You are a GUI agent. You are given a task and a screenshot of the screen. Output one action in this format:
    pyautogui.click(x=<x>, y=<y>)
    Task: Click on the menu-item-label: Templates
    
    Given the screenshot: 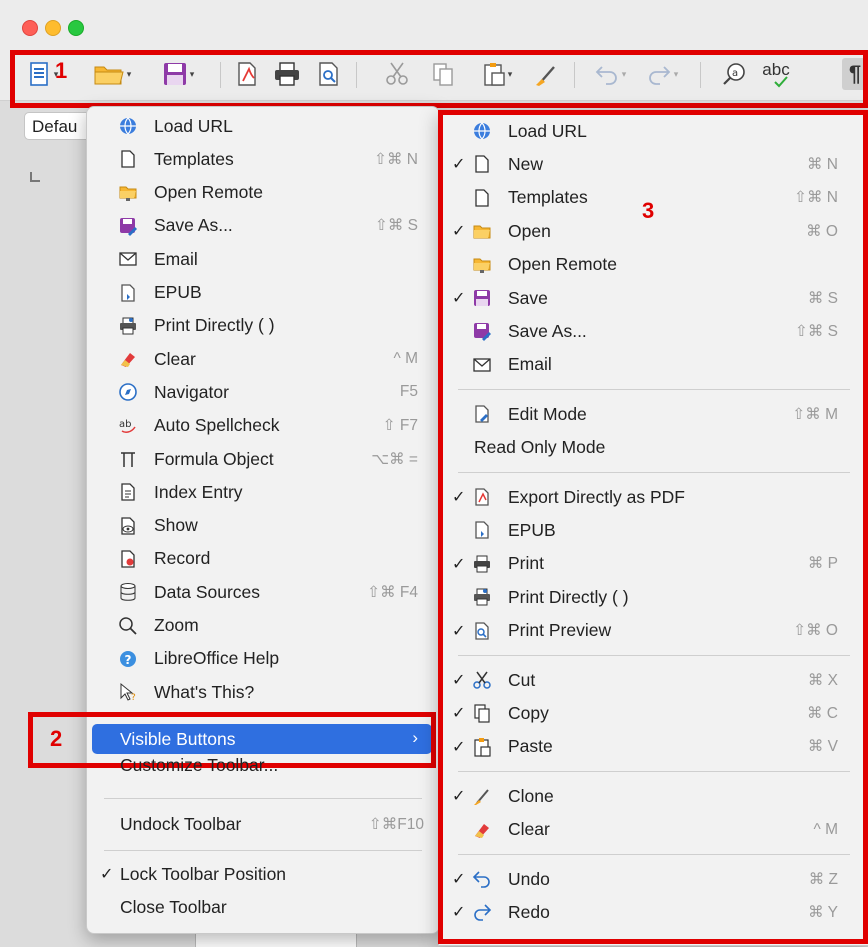 What is the action you would take?
    pyautogui.click(x=548, y=197)
    